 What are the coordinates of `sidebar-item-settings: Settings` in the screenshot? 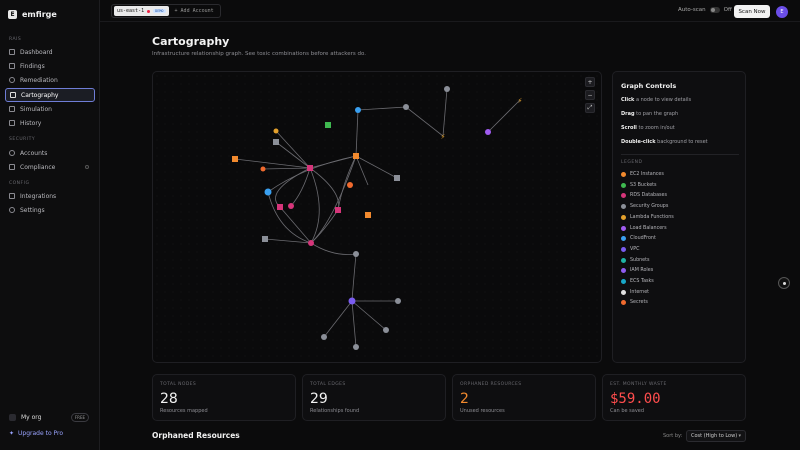 It's located at (50, 210).